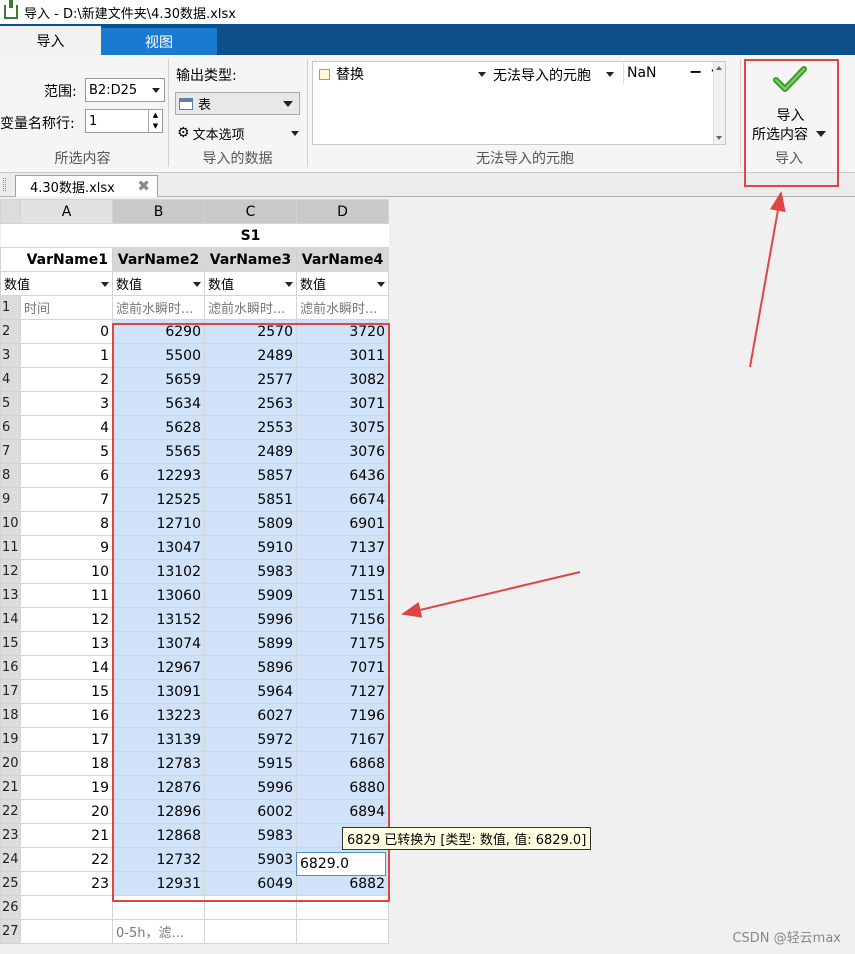  Describe the element at coordinates (491, 594) in the screenshot. I see `arrow-to-selection` at that location.